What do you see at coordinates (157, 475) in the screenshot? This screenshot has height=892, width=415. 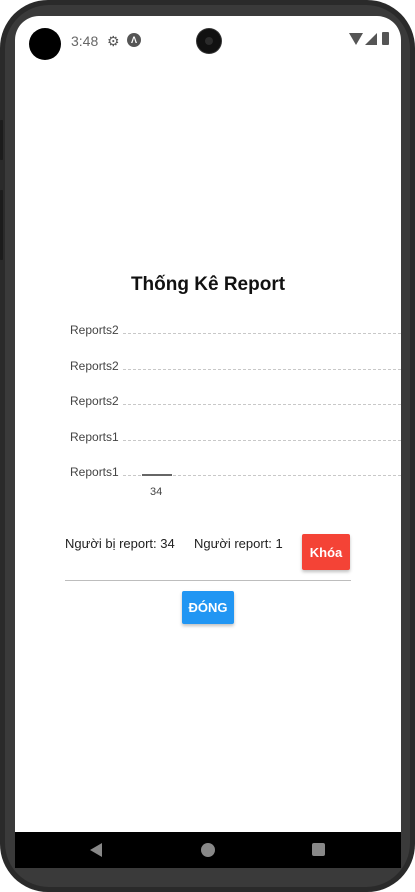 I see `chart-bar` at bounding box center [157, 475].